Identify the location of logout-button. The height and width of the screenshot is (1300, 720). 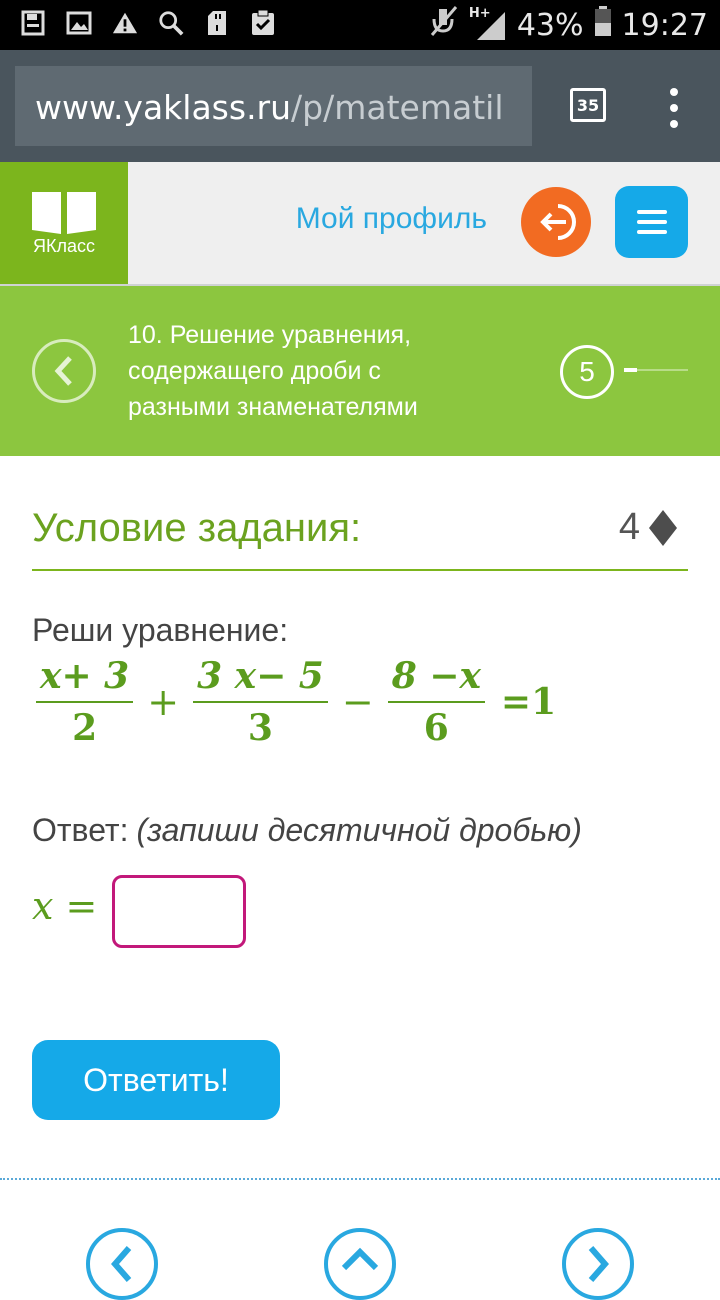
(556, 222).